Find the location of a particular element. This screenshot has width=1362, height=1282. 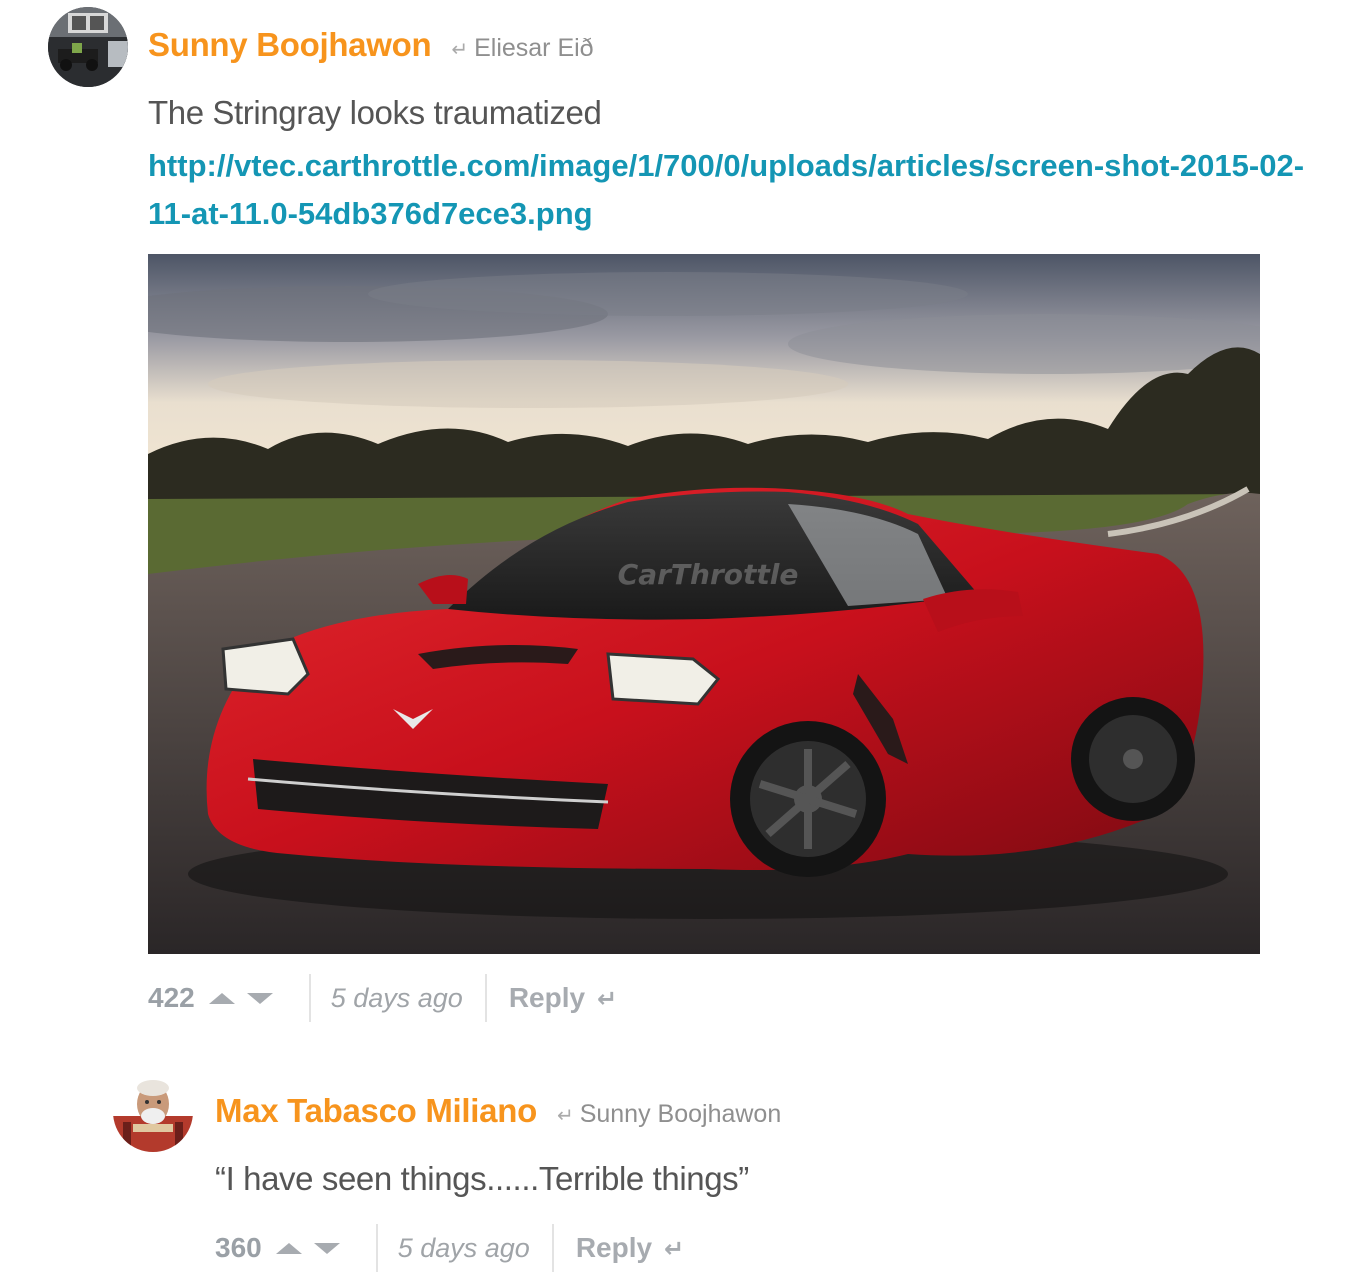

author-name: Sunny Boojhawon is located at coordinates (290, 45).